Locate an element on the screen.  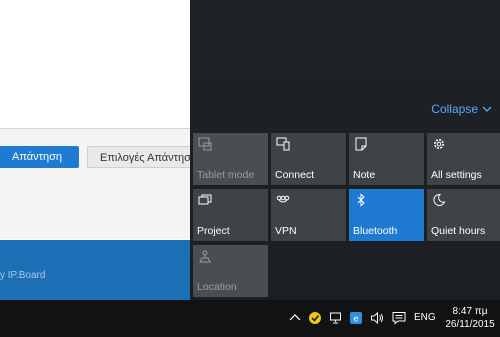
tile-connect: Connect is located at coordinates (308, 159).